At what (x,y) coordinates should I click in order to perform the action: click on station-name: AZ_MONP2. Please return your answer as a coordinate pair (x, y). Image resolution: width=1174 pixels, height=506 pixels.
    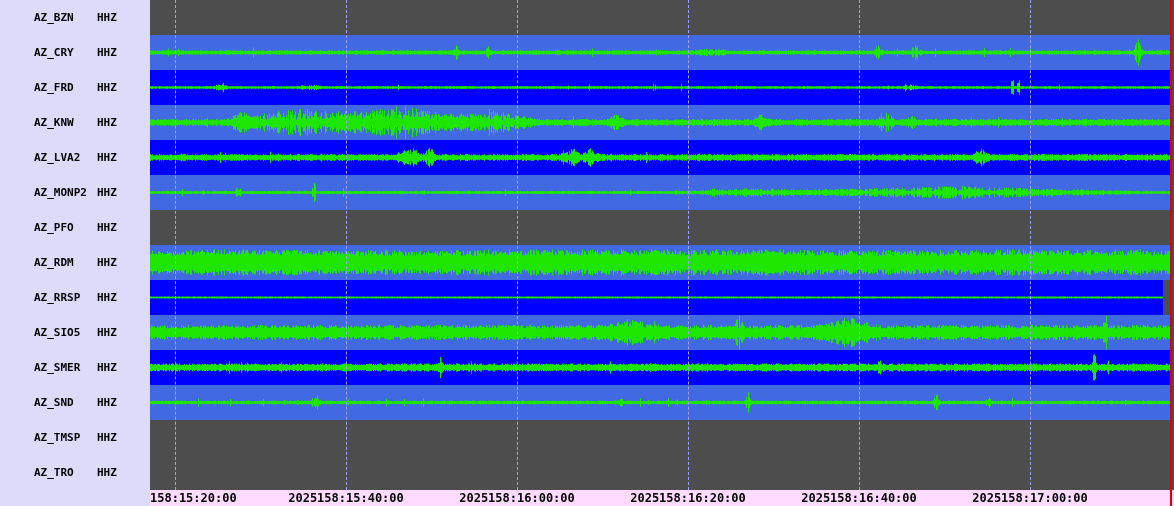
    Looking at the image, I should click on (61, 192).